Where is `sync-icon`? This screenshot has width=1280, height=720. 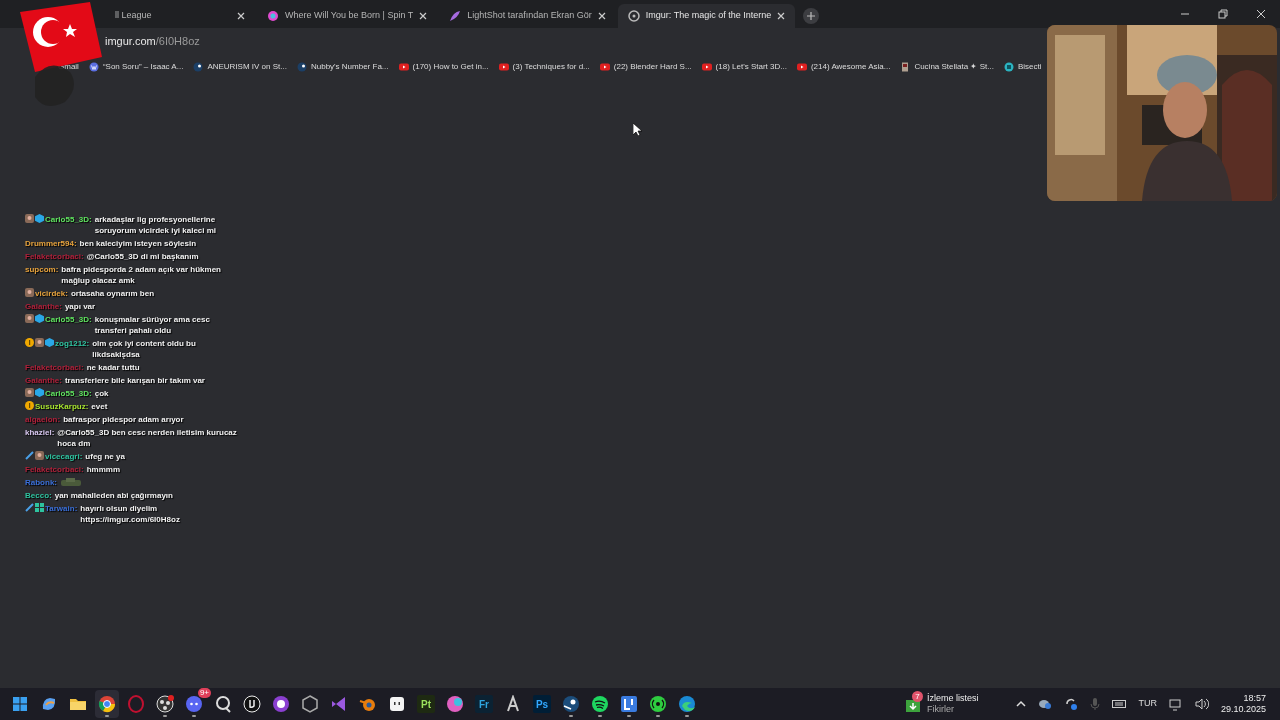 sync-icon is located at coordinates (1071, 704).